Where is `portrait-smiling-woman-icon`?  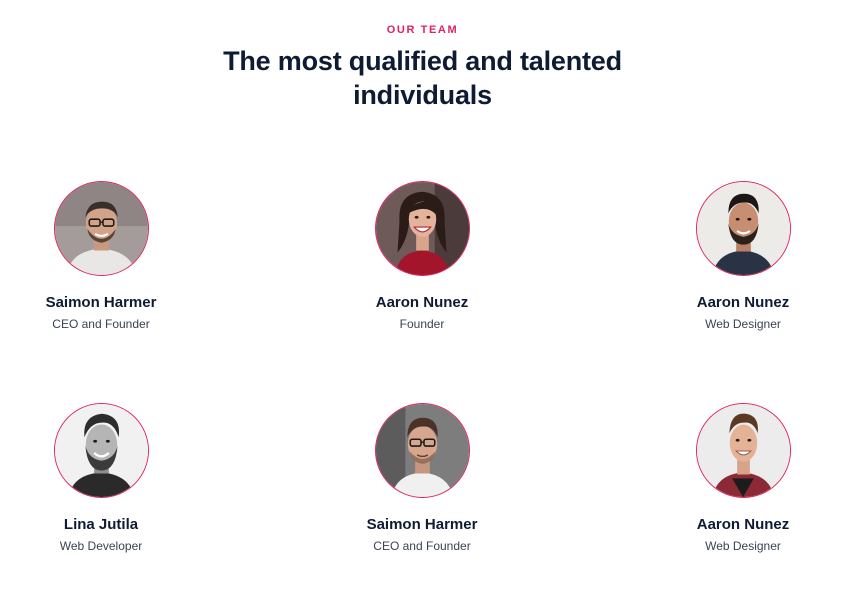 portrait-smiling-woman-icon is located at coordinates (422, 228).